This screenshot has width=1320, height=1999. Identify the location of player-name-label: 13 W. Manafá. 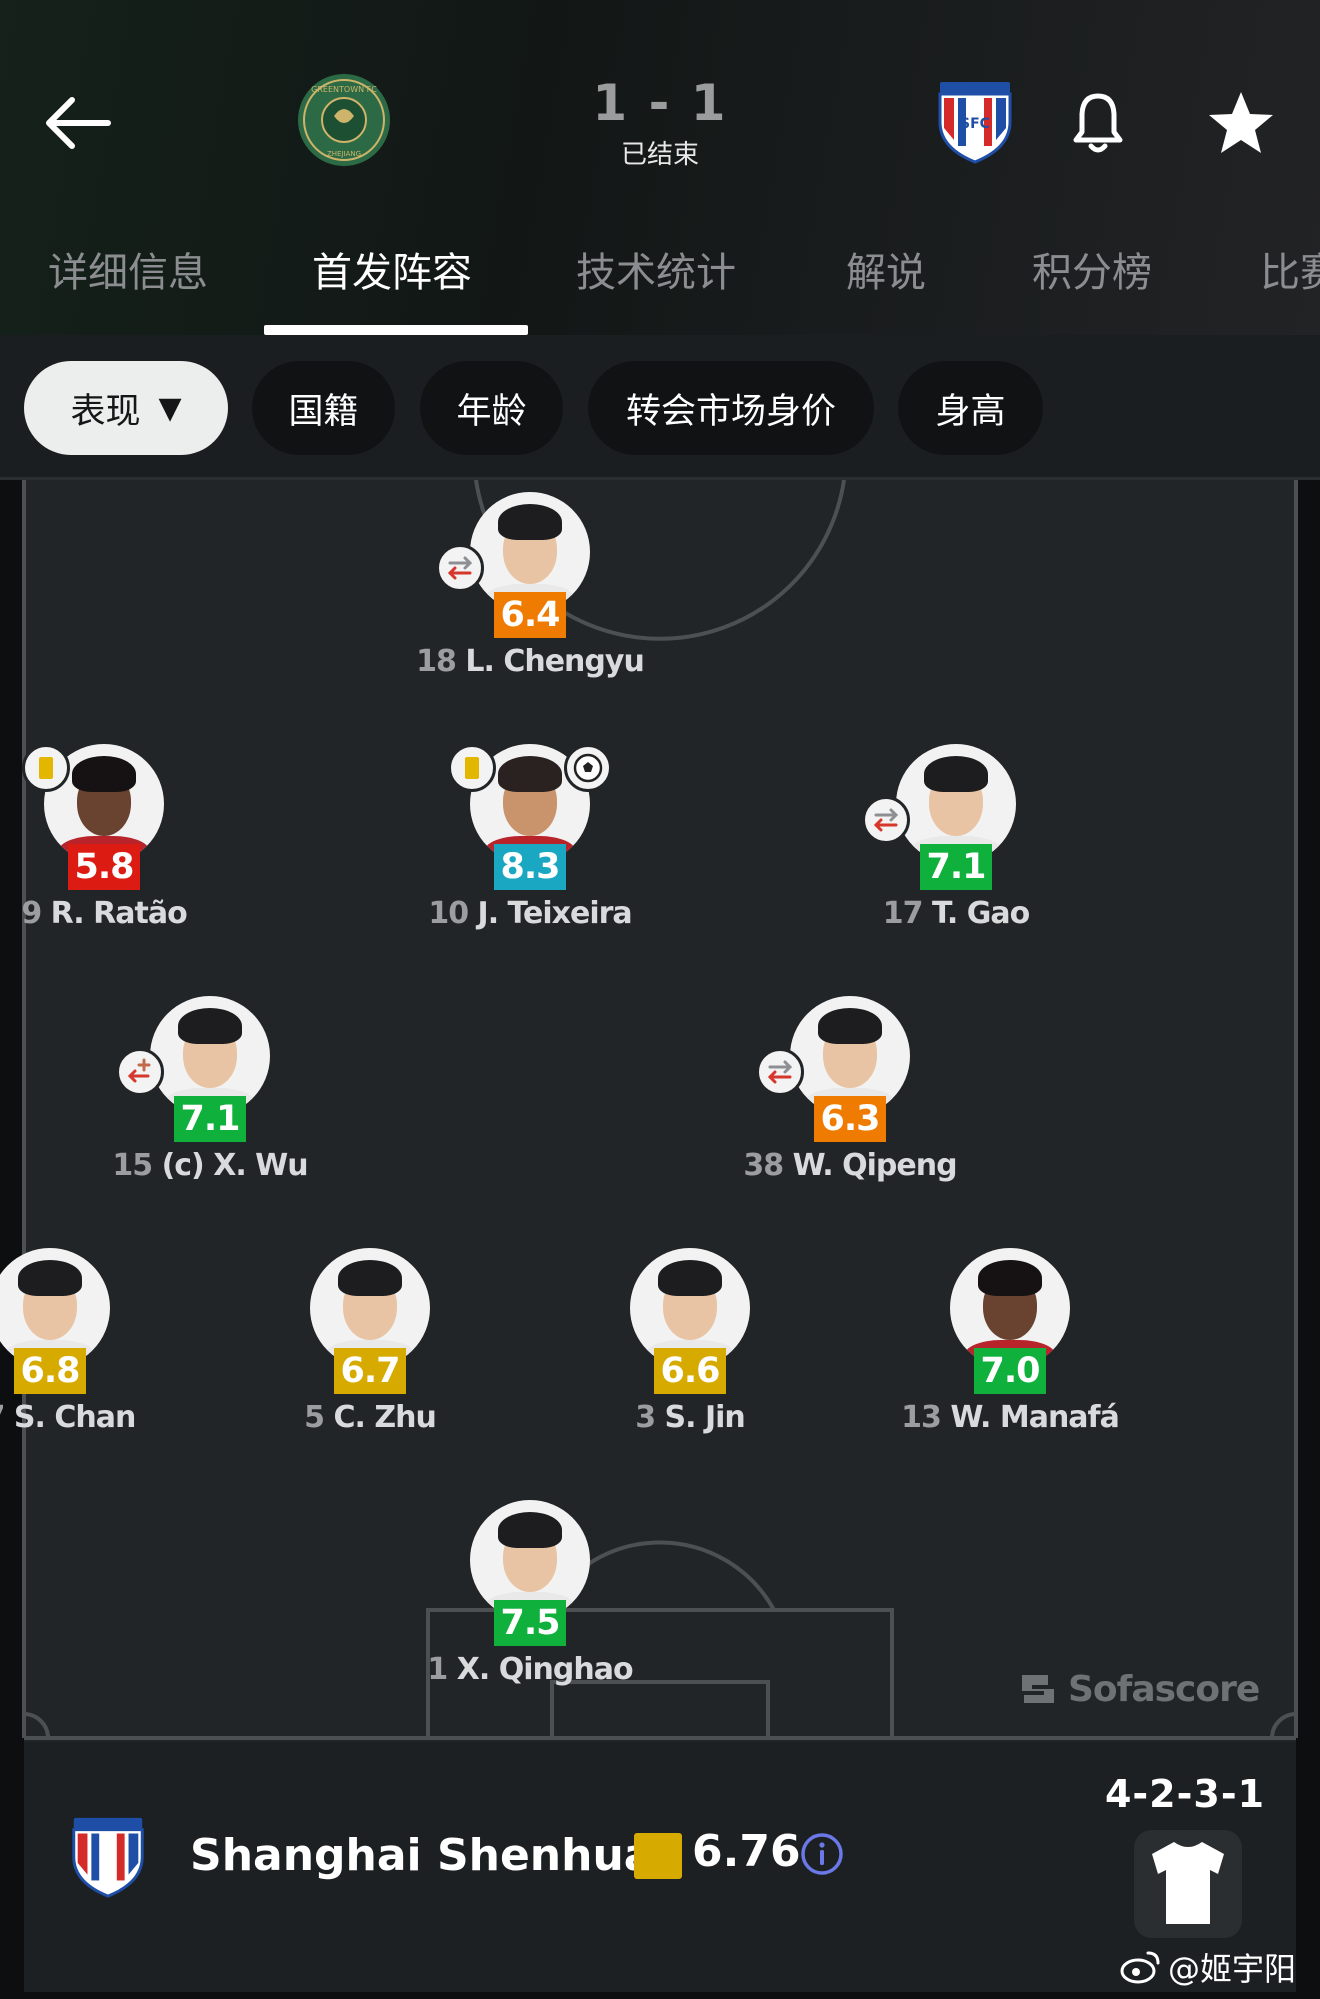
(1010, 1417).